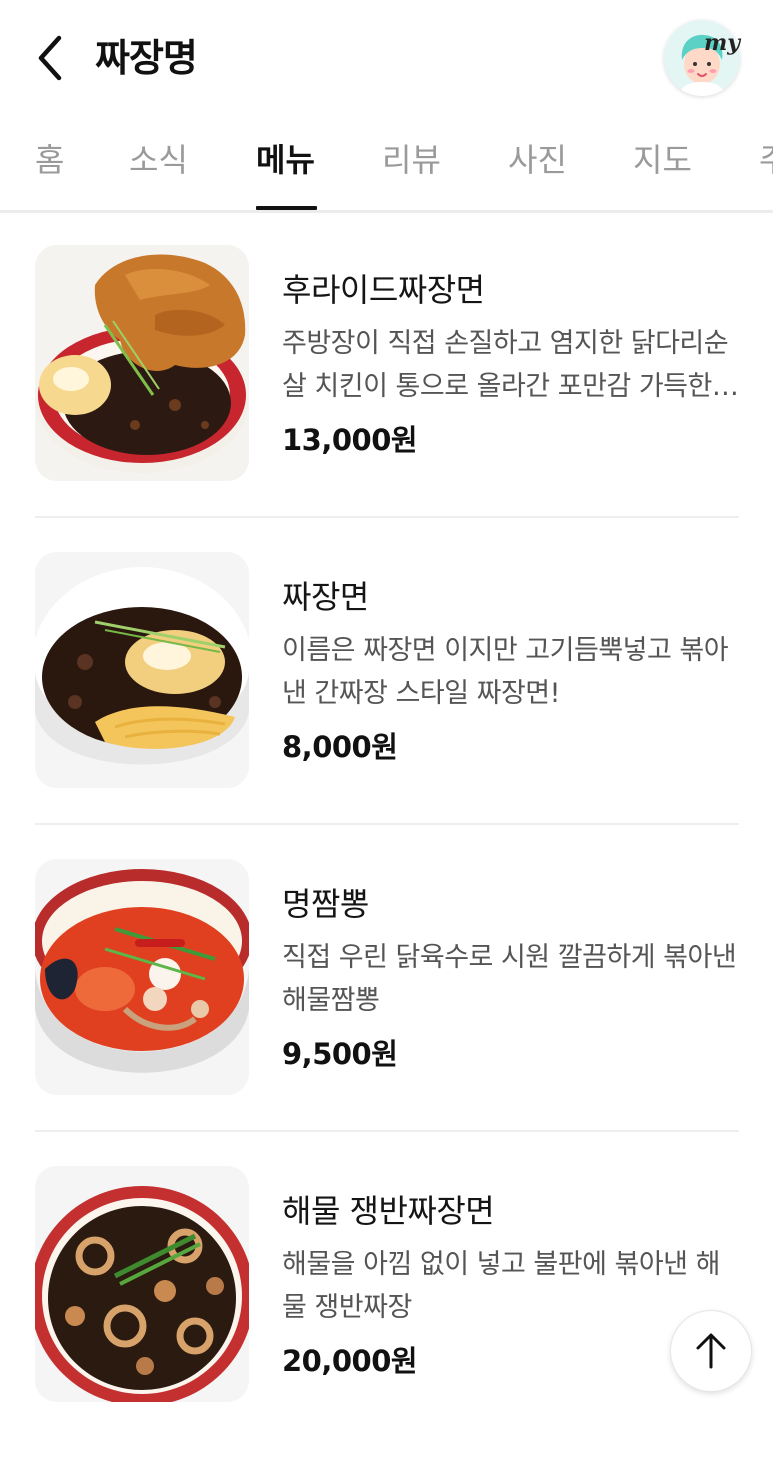 Image resolution: width=773 pixels, height=1472 pixels. I want to click on top-app-bar: 짜장명 my, so click(386, 56).